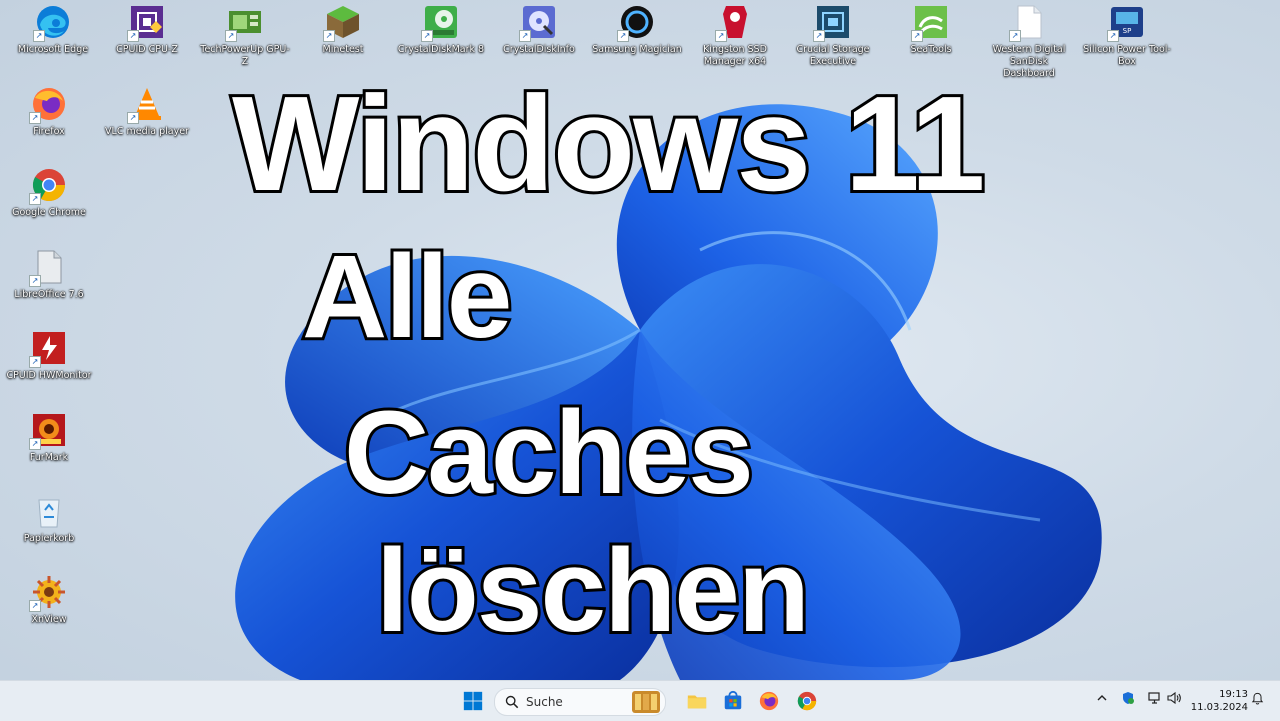 This screenshot has width=1280, height=721. What do you see at coordinates (833, 55) in the screenshot?
I see `desktop-icon-label: Crucial Storage Executive` at bounding box center [833, 55].